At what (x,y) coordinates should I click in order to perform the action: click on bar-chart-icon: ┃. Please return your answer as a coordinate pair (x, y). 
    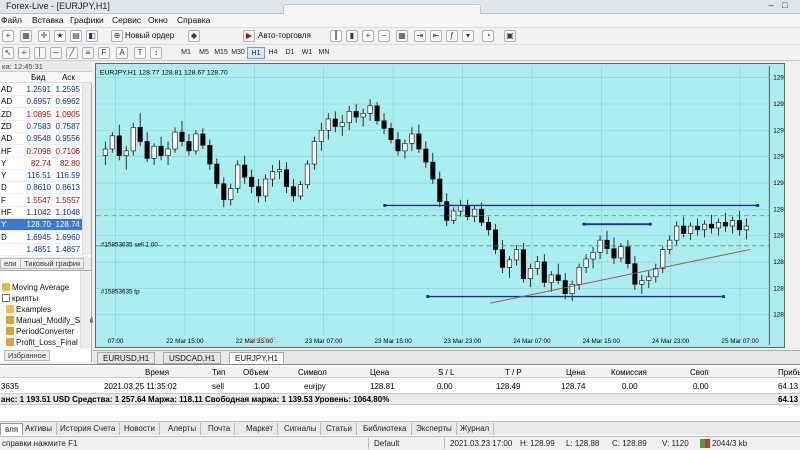
    Looking at the image, I should click on (336, 36).